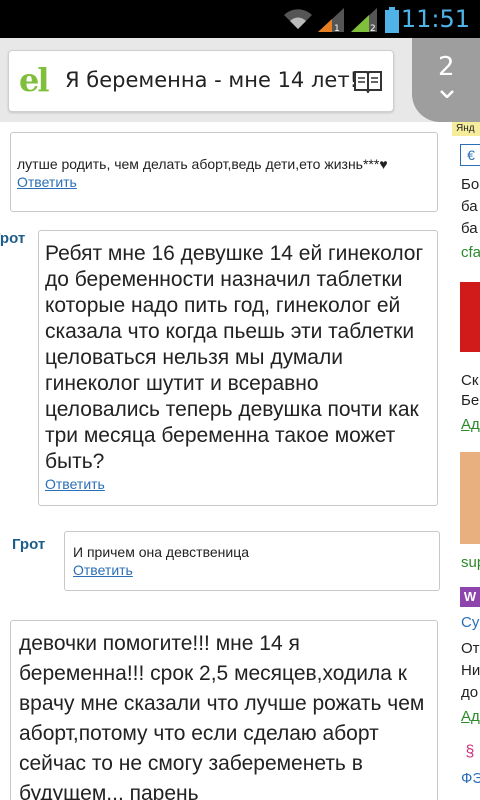 Image resolution: width=480 pixels, height=800 pixels. Describe the element at coordinates (337, 28) in the screenshot. I see `svg-text: 1` at that location.